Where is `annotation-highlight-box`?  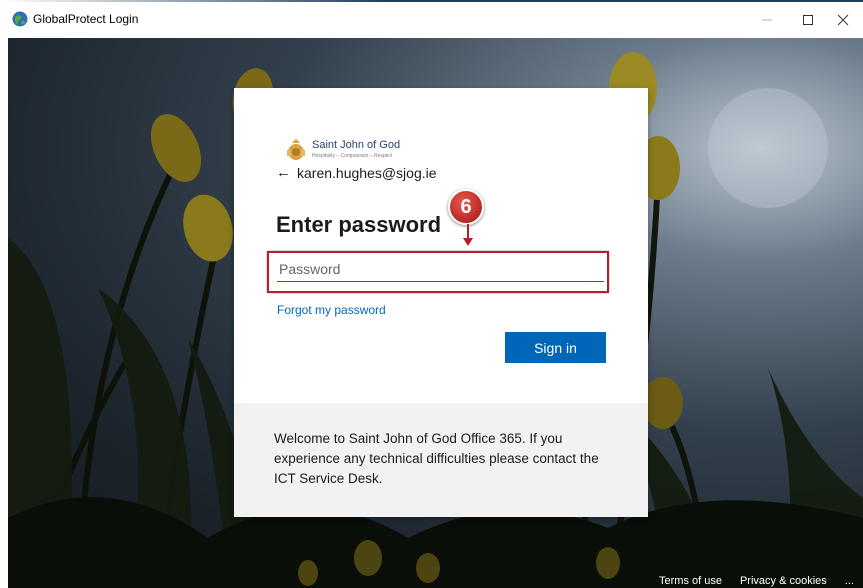
annotation-highlight-box is located at coordinates (438, 272).